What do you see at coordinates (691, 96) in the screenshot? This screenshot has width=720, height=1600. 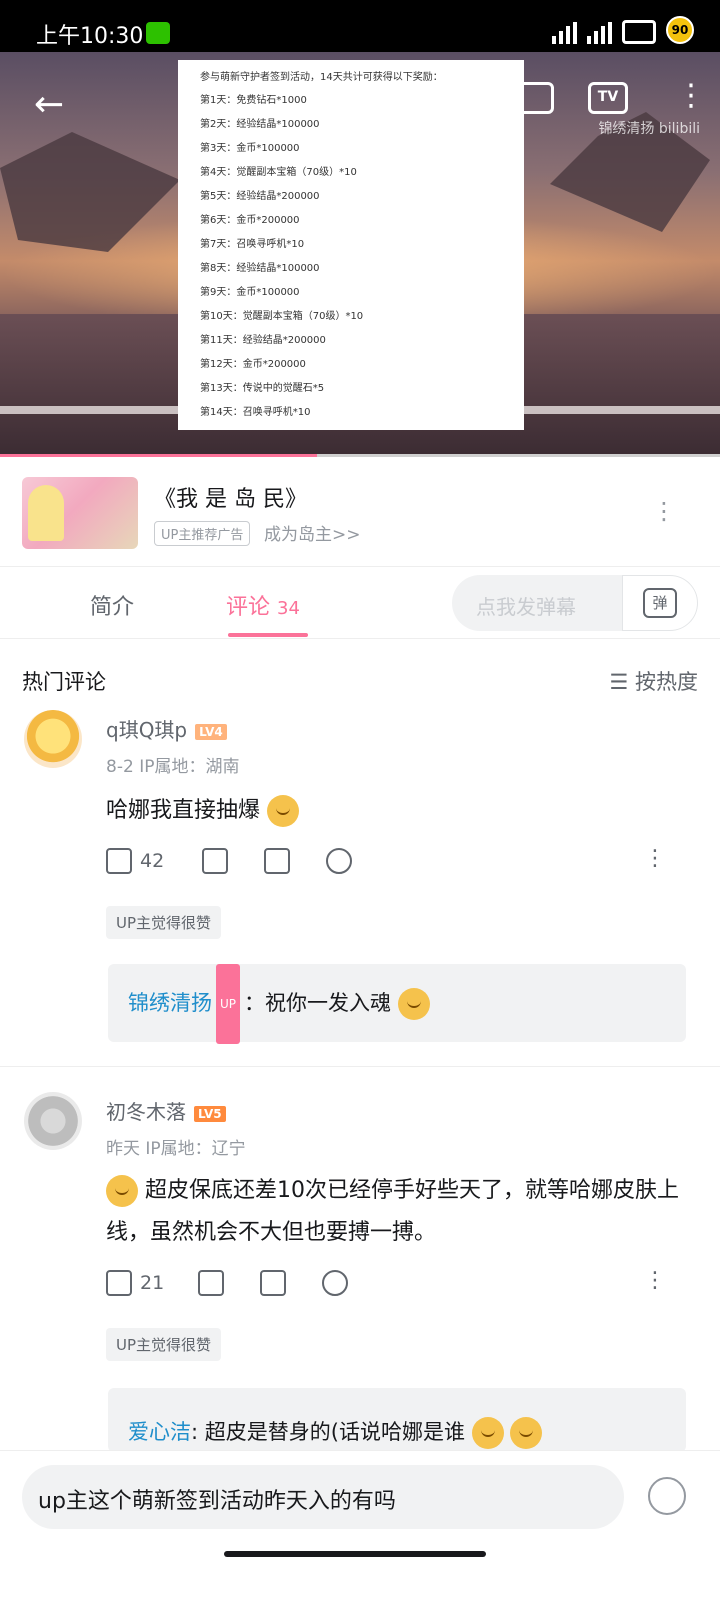 I see `more-options-icon: ⋮` at bounding box center [691, 96].